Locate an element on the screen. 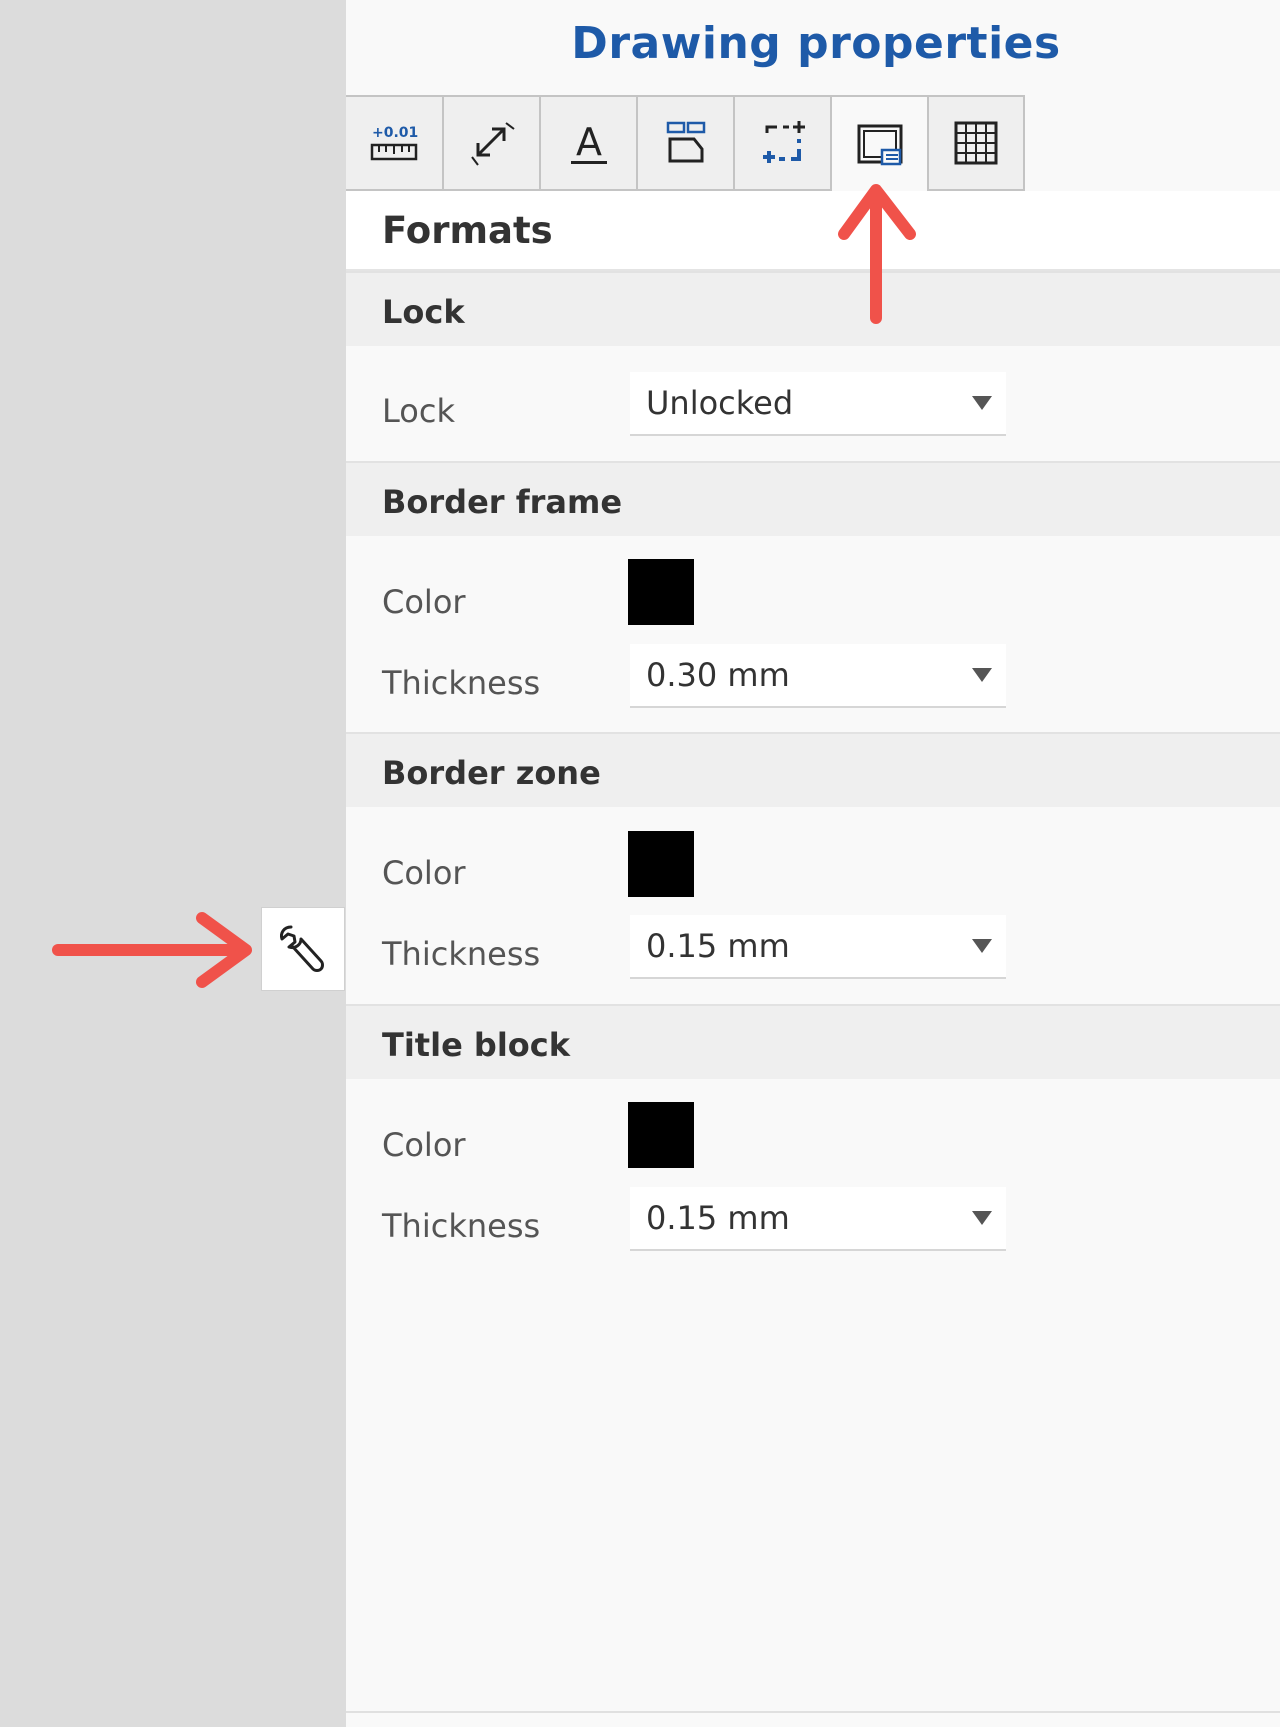  border-zone-thickness-select: 0.15 mm is located at coordinates (818, 947).